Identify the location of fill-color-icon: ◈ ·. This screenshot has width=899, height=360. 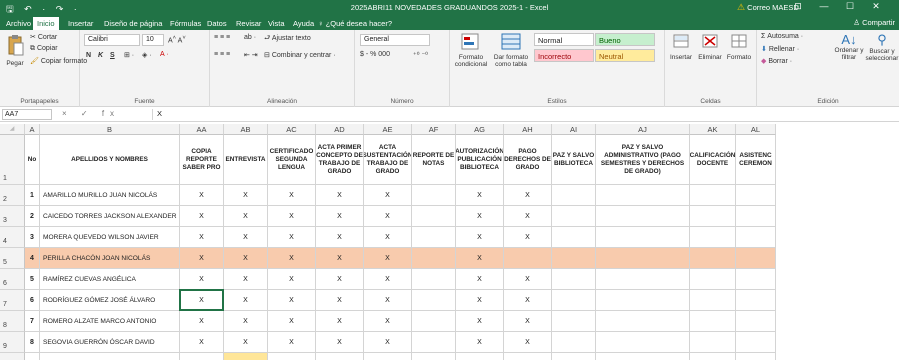
(147, 55).